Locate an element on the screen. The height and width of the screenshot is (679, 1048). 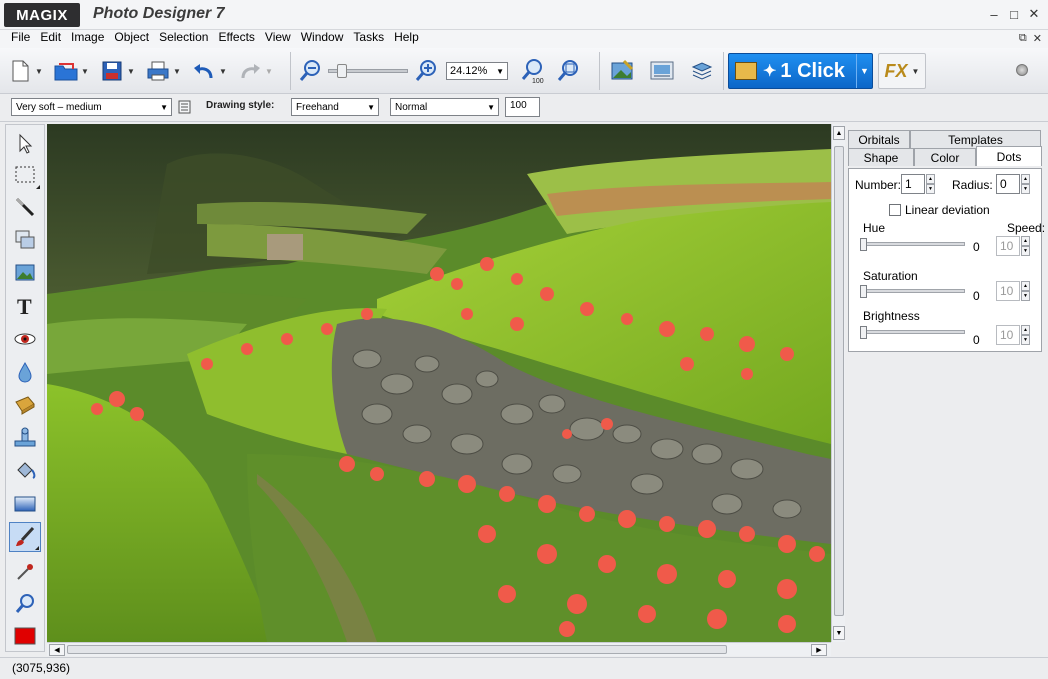
tool-red-eye is located at coordinates (25, 339).